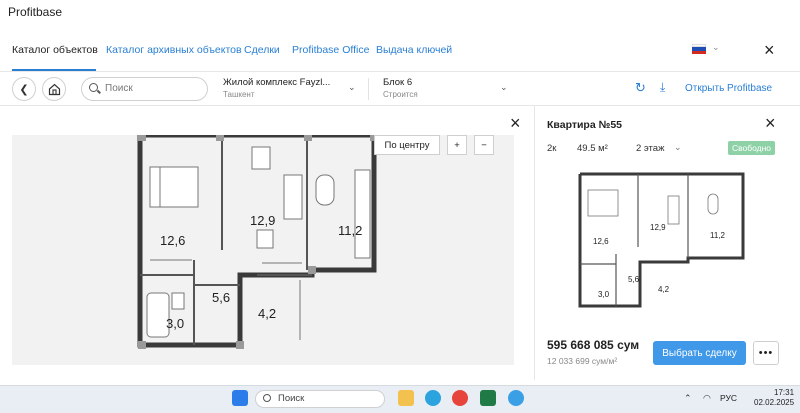  Describe the element at coordinates (718, 235) in the screenshot. I see `mini-room-label: 11,2` at that location.